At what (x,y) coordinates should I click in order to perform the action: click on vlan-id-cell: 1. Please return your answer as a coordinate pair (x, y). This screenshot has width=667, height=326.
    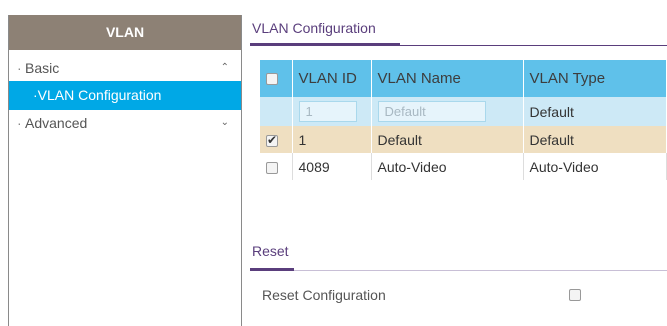
    Looking at the image, I should click on (332, 139).